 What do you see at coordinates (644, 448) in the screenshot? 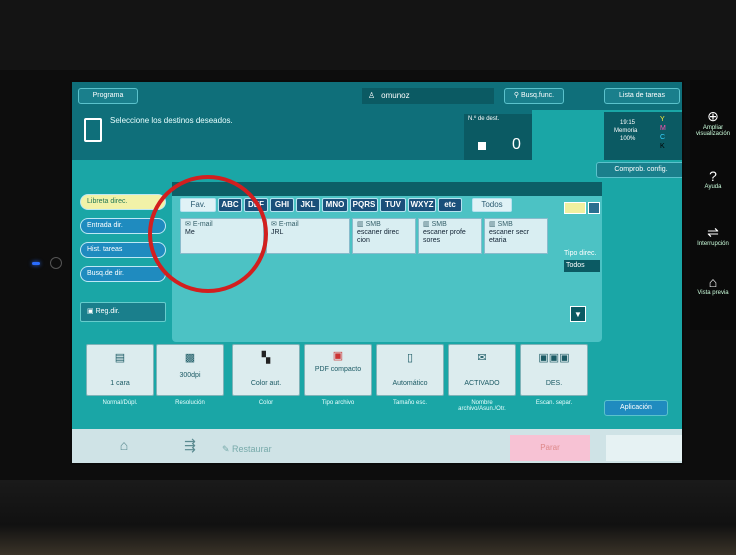
I see `start-button` at bounding box center [644, 448].